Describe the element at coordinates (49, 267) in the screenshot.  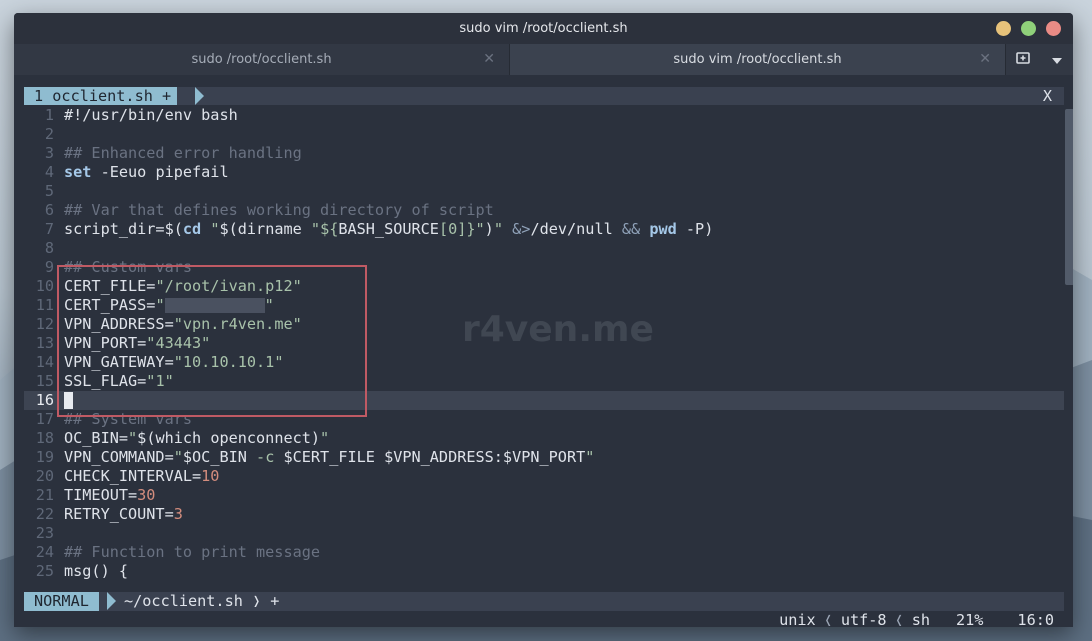
I see `line-number: 9` at that location.